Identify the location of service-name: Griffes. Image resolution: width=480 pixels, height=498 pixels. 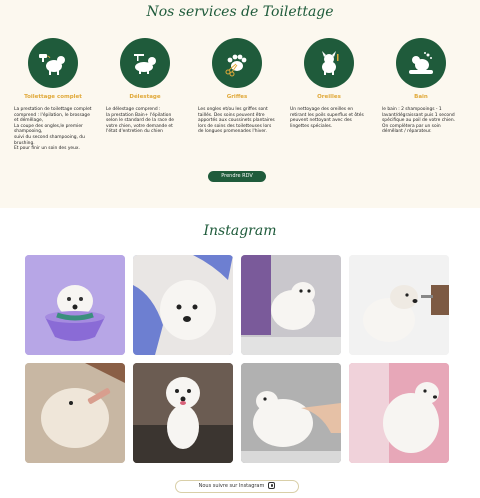
(237, 97).